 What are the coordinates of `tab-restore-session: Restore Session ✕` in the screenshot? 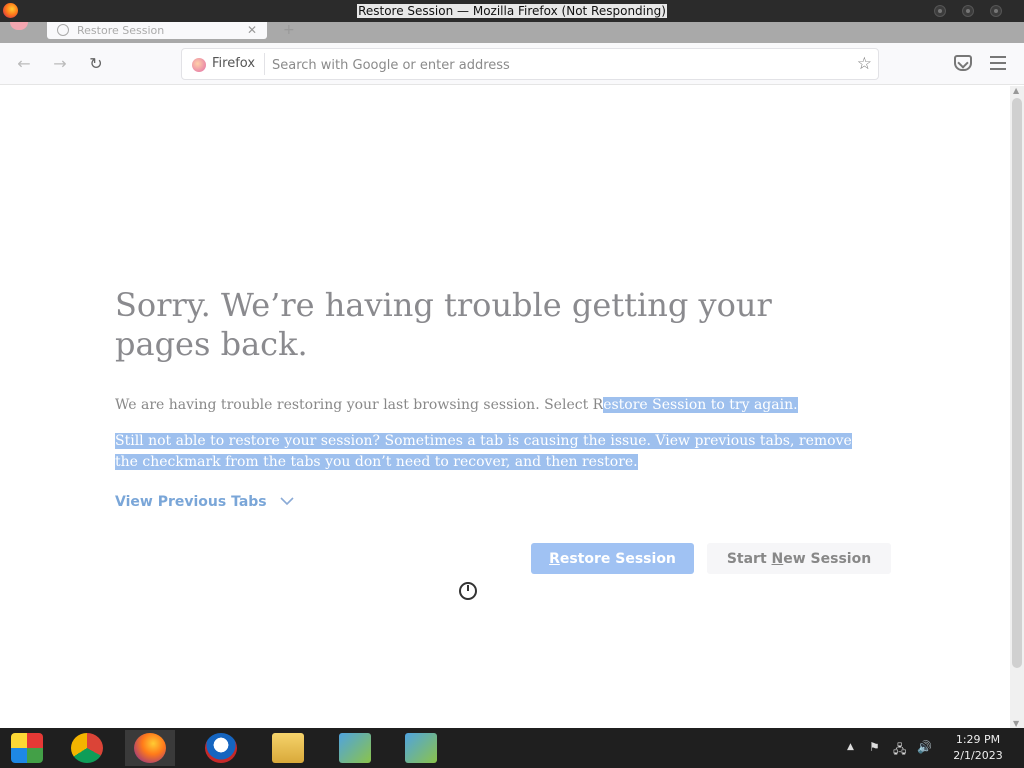 It's located at (157, 30).